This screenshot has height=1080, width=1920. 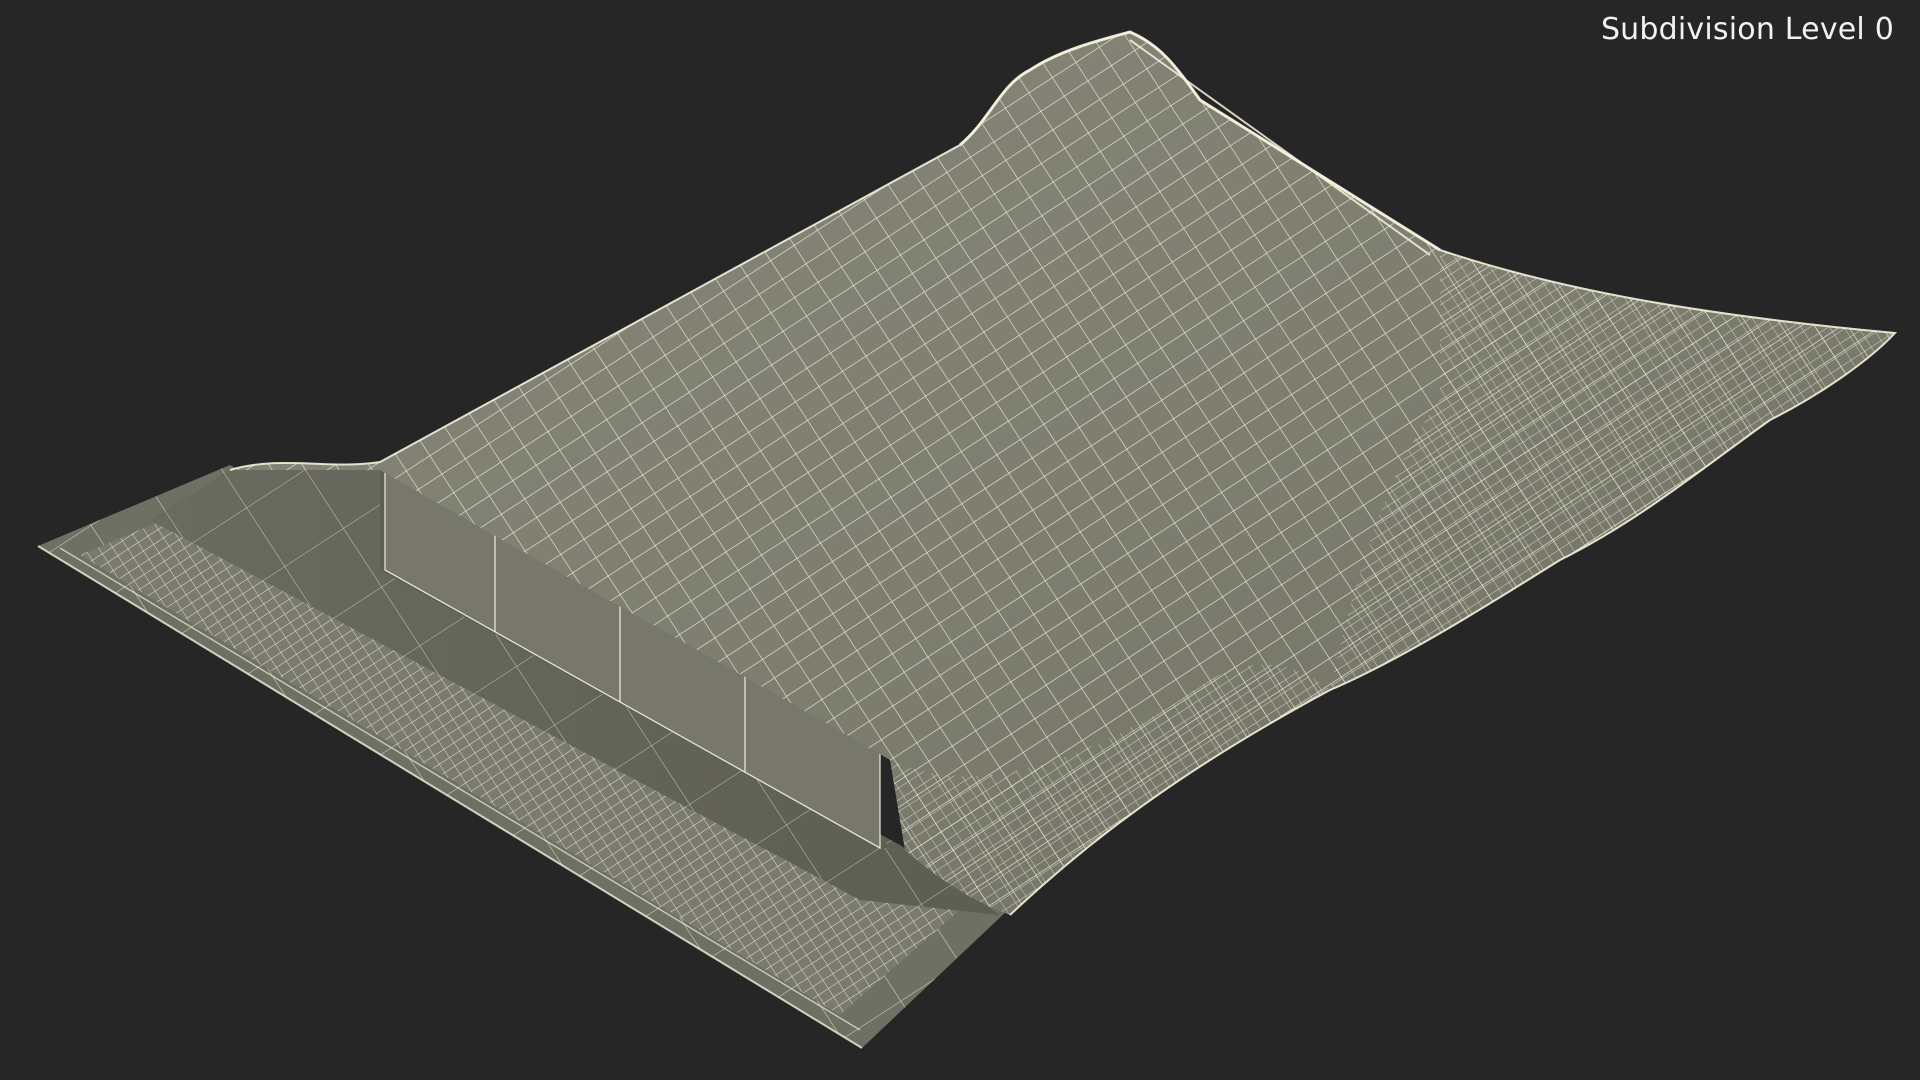 What do you see at coordinates (1747, 29) in the screenshot?
I see `subdivision-level-label: Subdivision Level 0` at bounding box center [1747, 29].